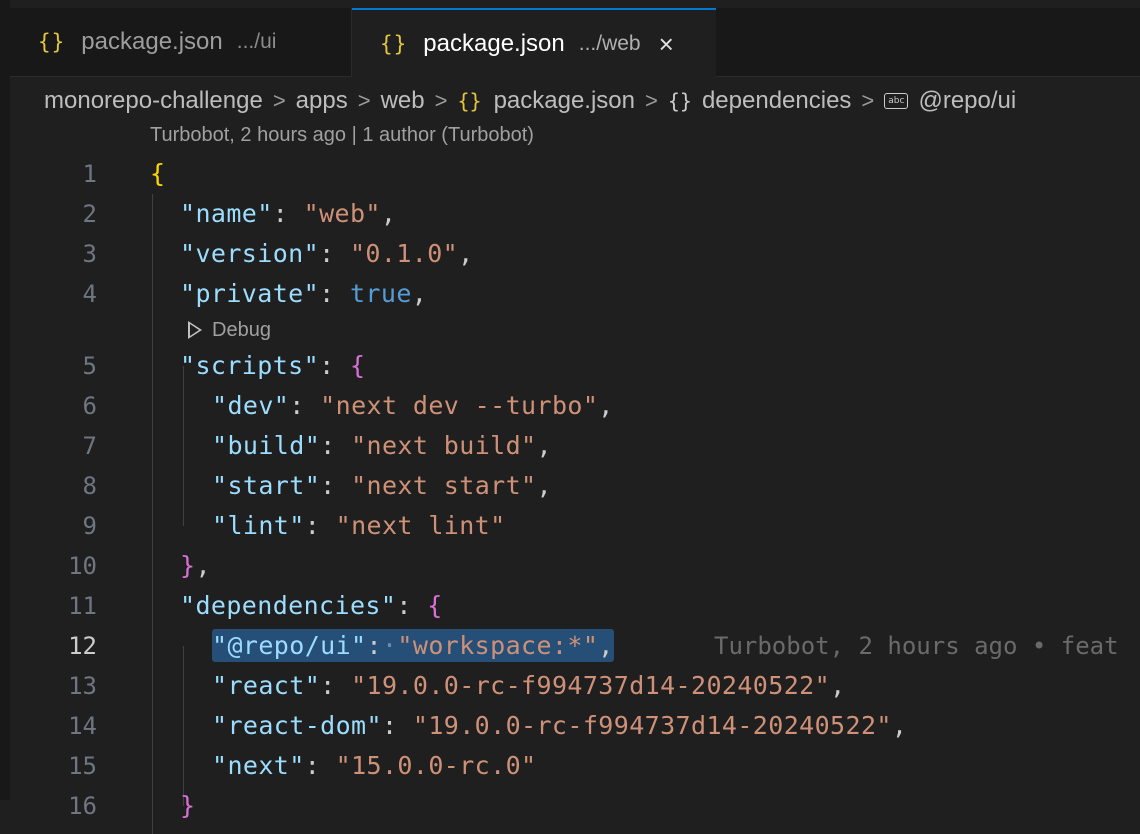 The width and height of the screenshot is (1140, 834). Describe the element at coordinates (82, 606) in the screenshot. I see `line-number: 11` at that location.